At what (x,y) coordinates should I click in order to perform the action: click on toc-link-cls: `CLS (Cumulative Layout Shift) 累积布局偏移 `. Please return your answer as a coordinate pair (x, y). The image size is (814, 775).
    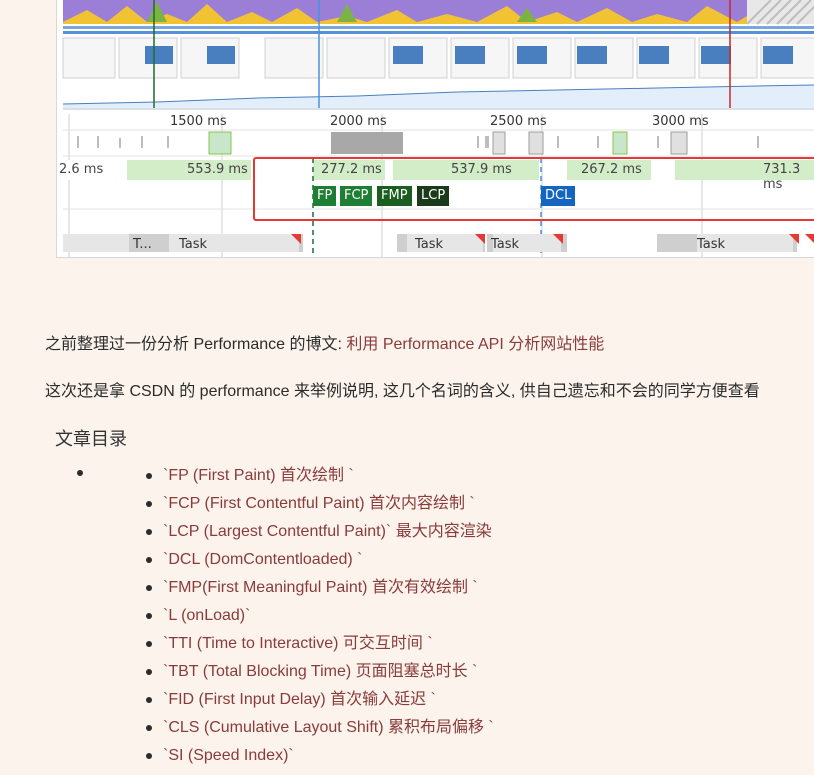
    Looking at the image, I should click on (328, 727).